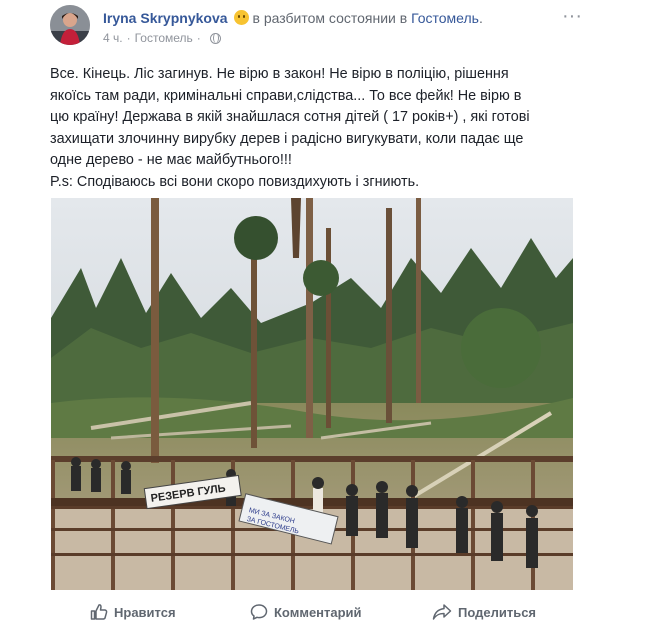 The width and height of the screenshot is (650, 635). I want to click on share-icon, so click(442, 612).